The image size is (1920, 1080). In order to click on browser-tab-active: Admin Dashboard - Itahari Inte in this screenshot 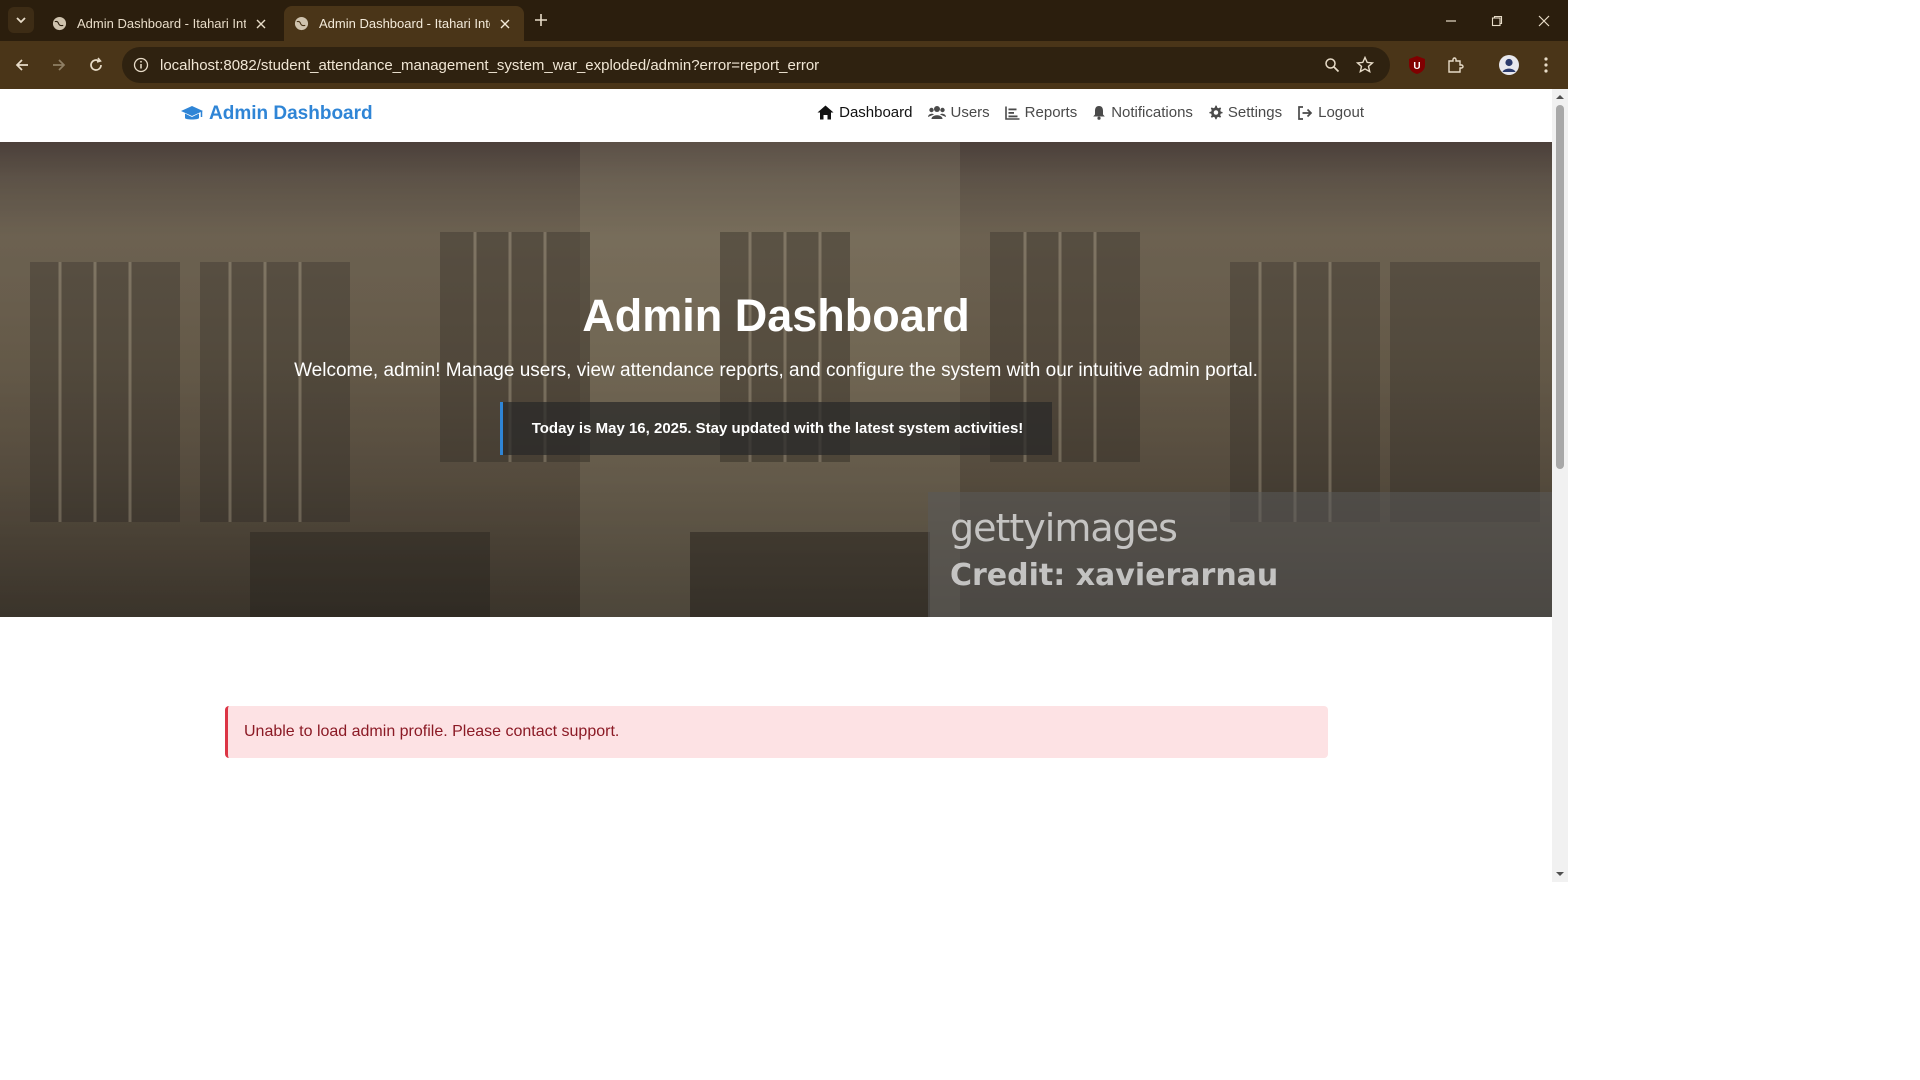, I will do `click(404, 23)`.